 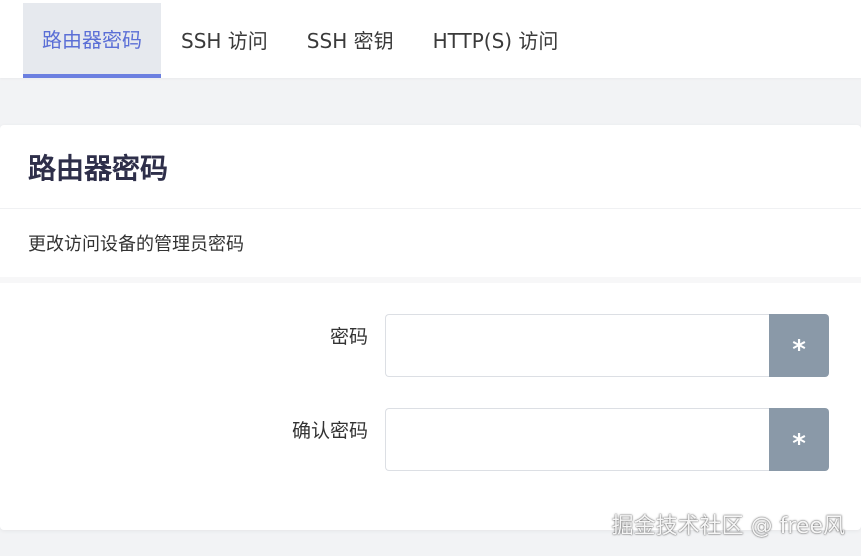 What do you see at coordinates (430, 246) in the screenshot?
I see `section-description: 更改访问设备的管理员密码` at bounding box center [430, 246].